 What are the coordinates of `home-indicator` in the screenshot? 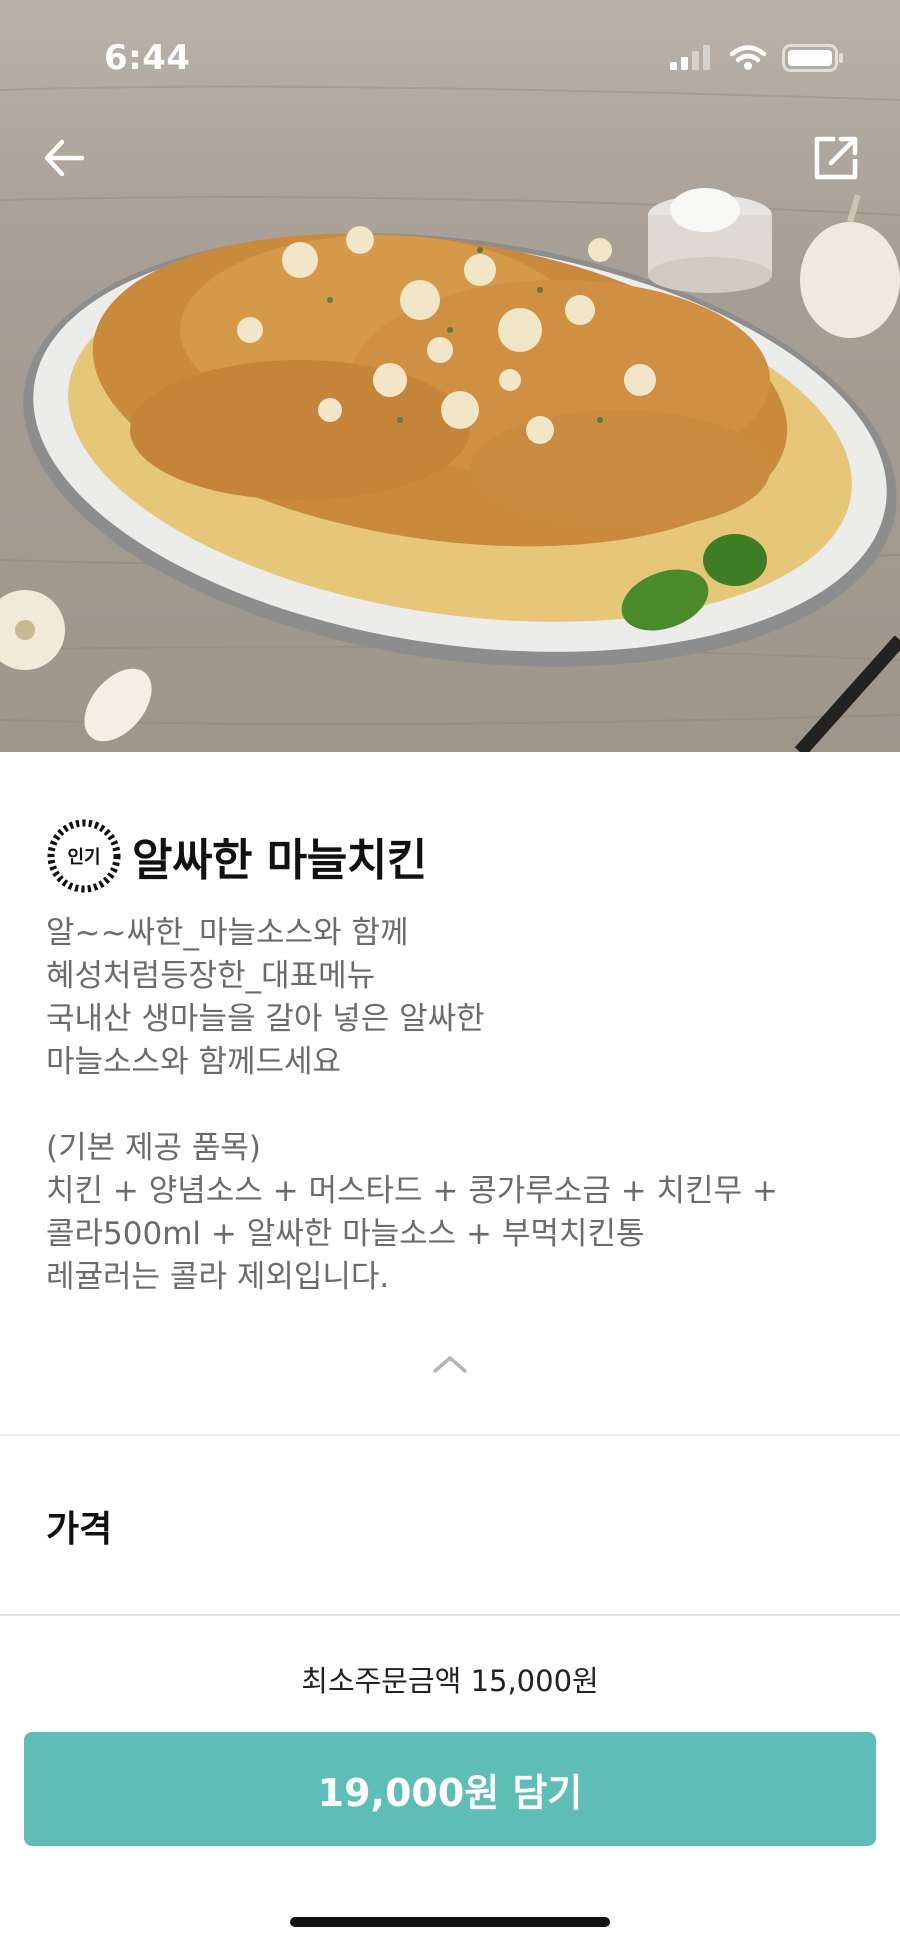 It's located at (450, 1922).